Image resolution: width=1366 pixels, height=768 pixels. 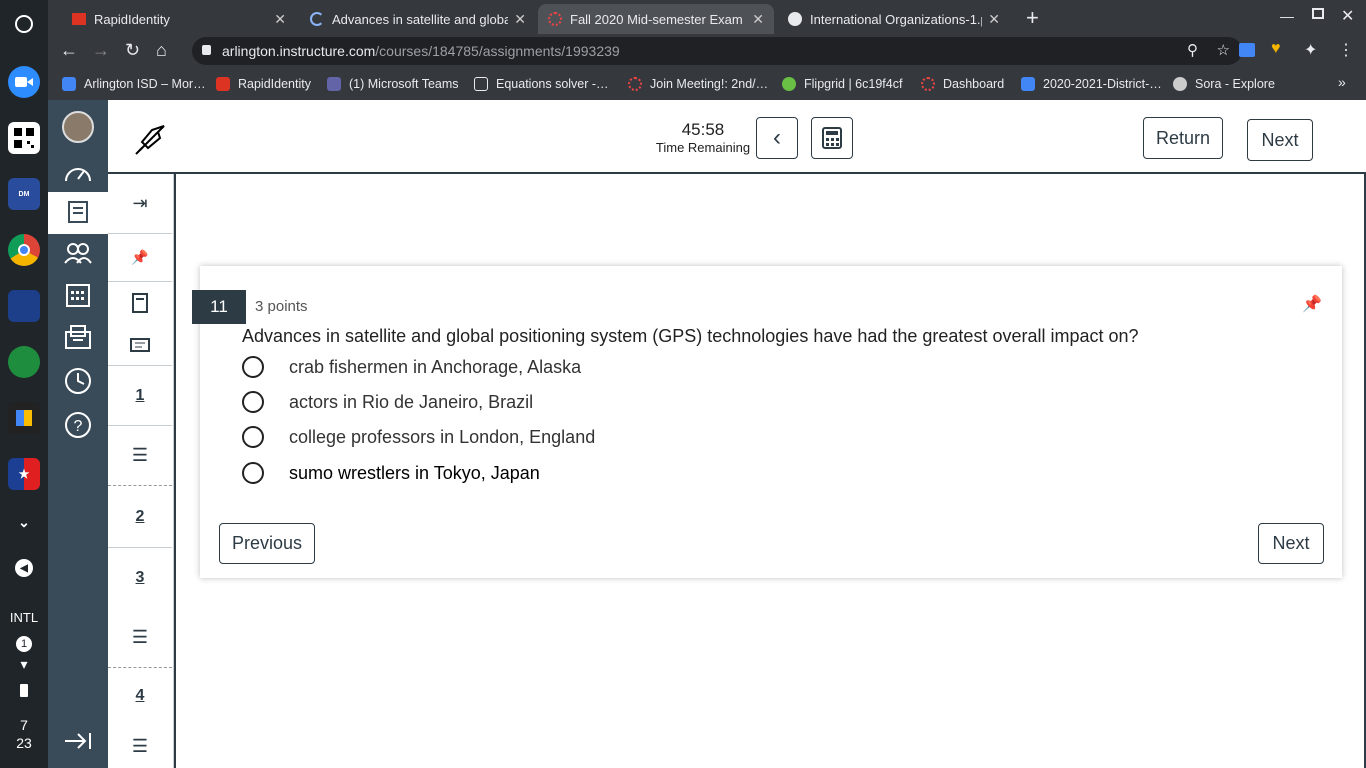 What do you see at coordinates (179, 19) in the screenshot?
I see `tab-rapididentity: RapidIdentity ✕` at bounding box center [179, 19].